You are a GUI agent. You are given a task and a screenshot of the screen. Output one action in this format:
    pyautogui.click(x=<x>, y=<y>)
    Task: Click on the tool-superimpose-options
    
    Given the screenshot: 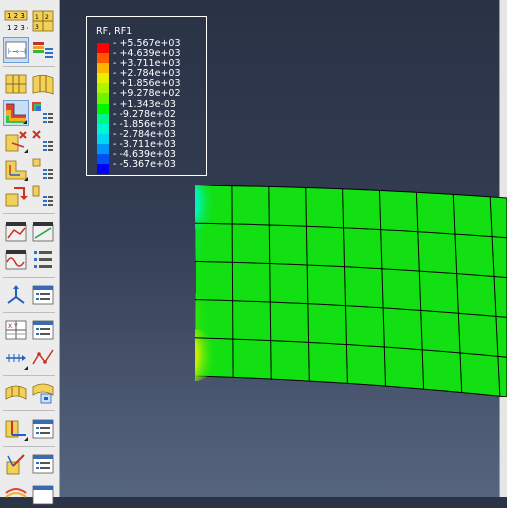 What is the action you would take?
    pyautogui.click(x=43, y=196)
    